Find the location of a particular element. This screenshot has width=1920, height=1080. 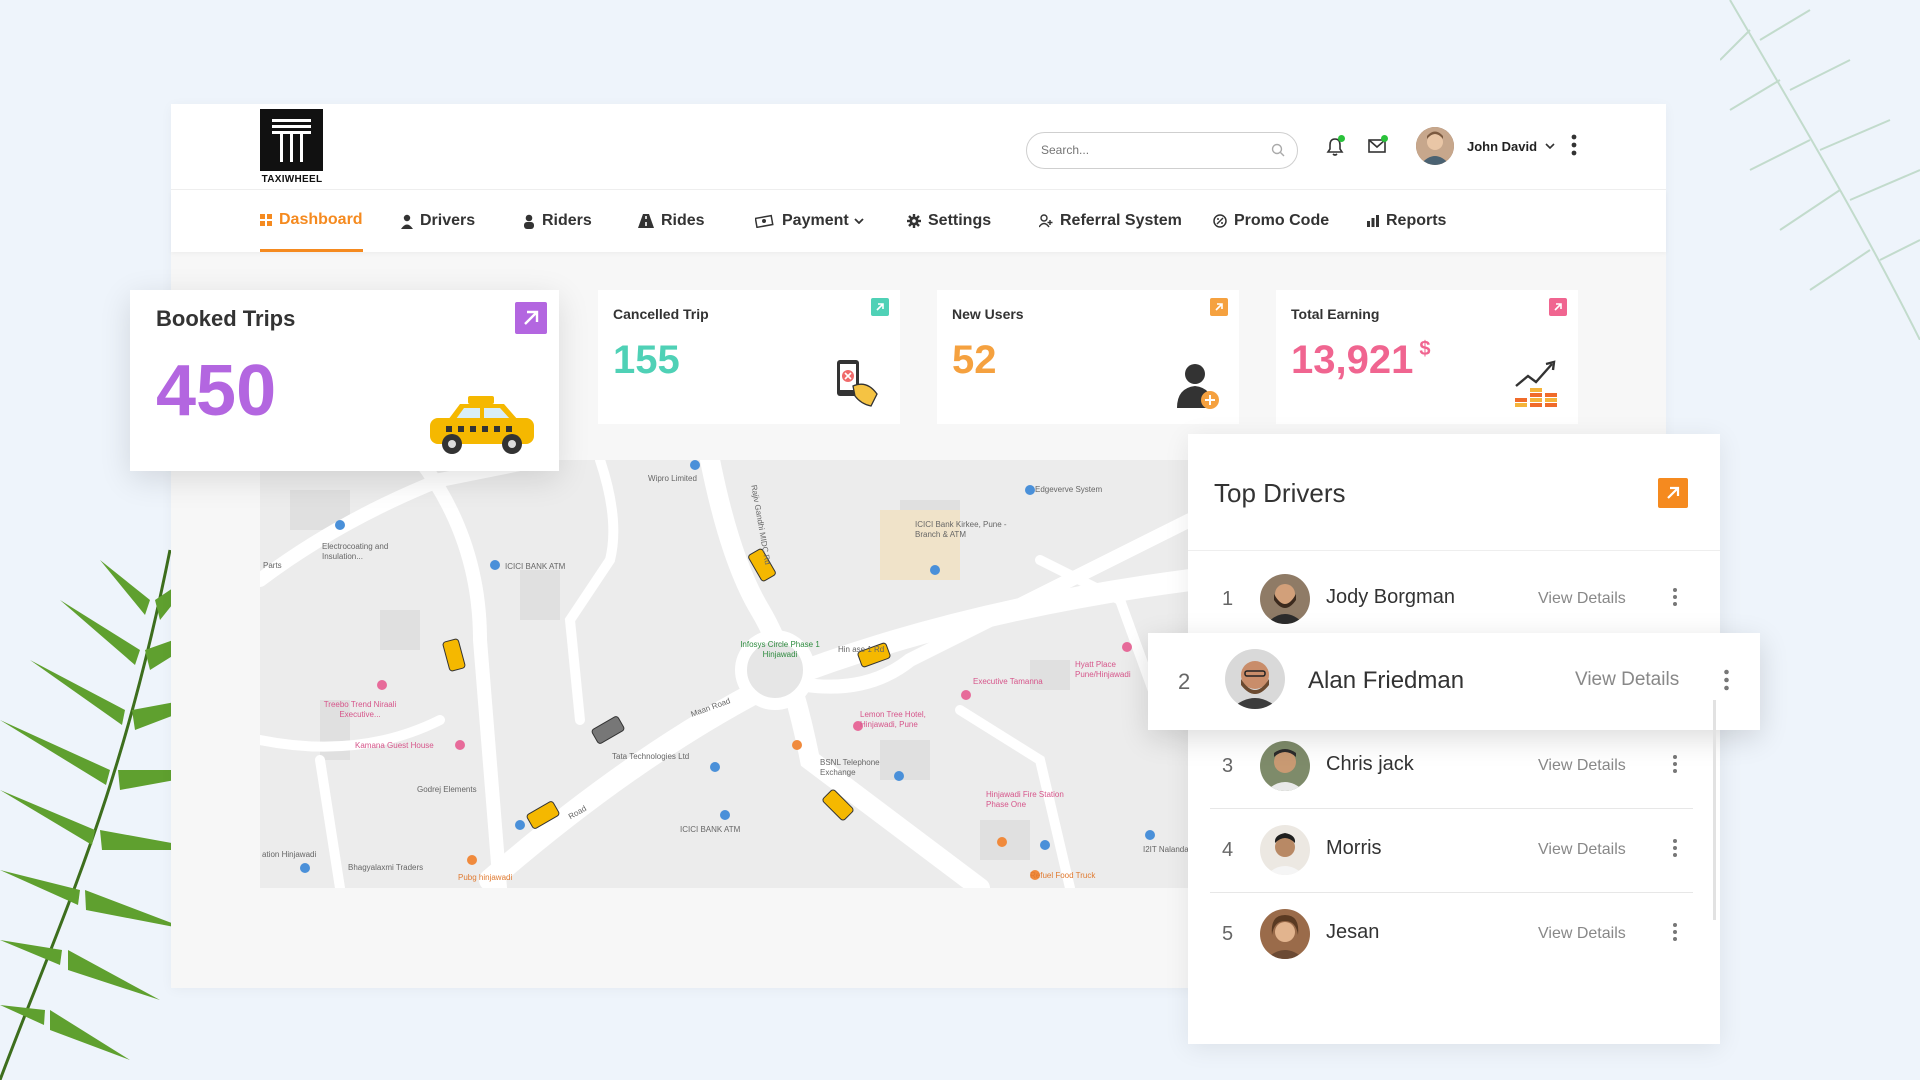

map-label: Wipro Limited is located at coordinates (672, 478).